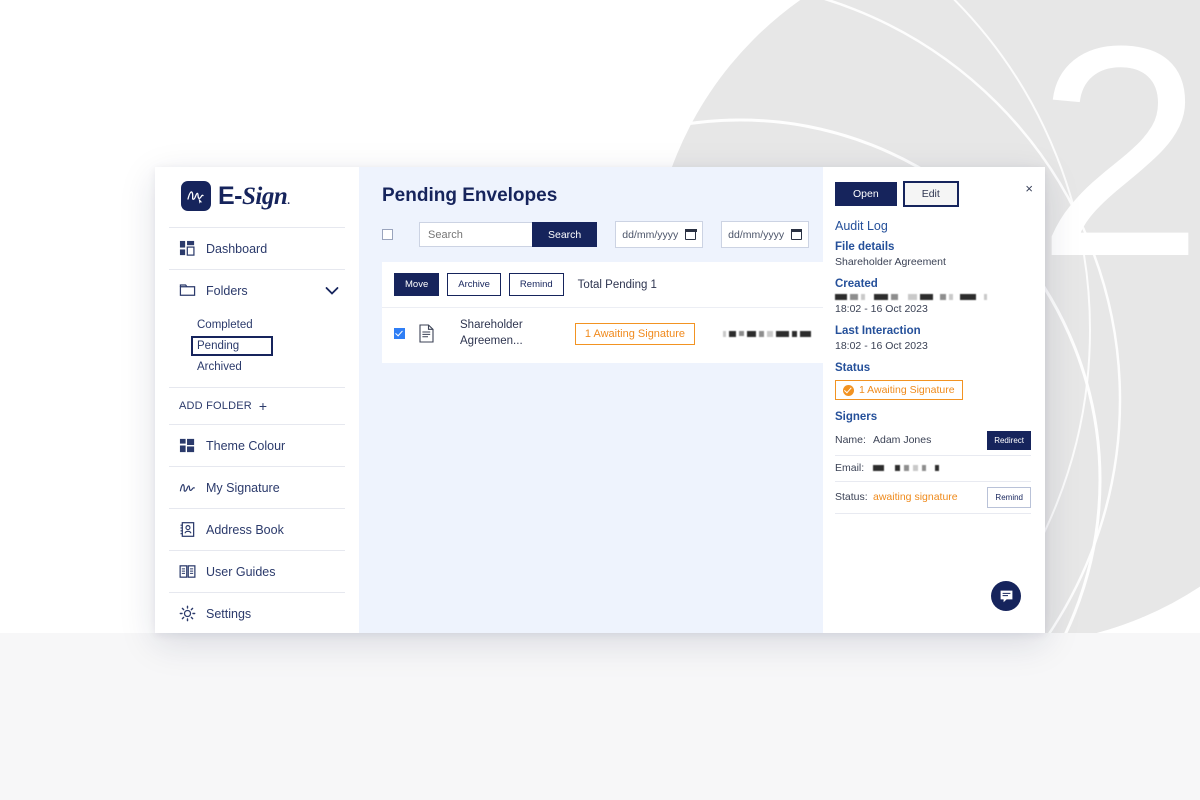 This screenshot has height=800, width=1200. I want to click on redirect-button: Redirect, so click(1009, 440).